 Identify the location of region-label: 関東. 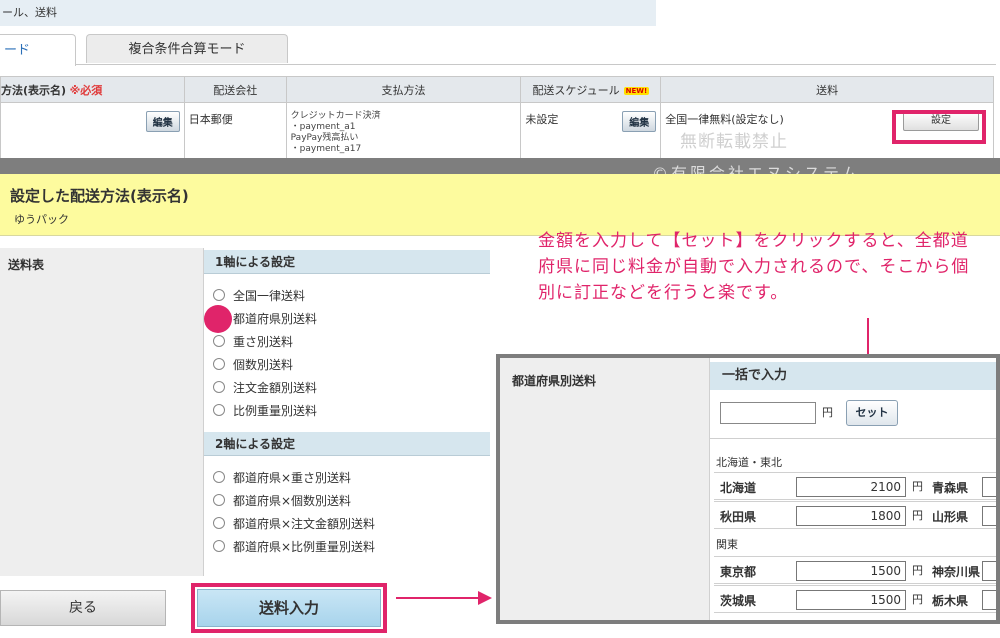
(727, 544).